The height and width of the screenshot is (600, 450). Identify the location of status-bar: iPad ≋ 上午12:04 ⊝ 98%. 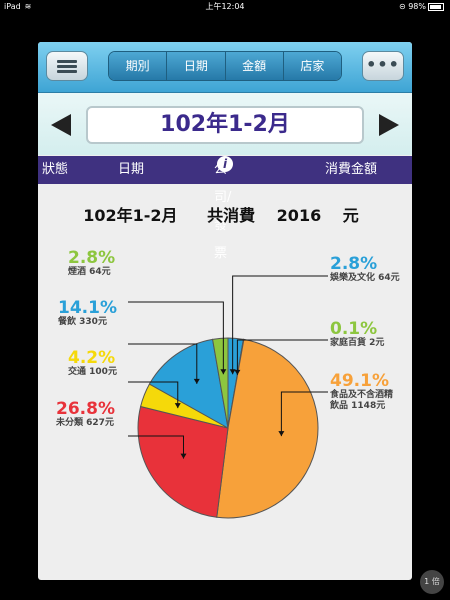
(225, 6).